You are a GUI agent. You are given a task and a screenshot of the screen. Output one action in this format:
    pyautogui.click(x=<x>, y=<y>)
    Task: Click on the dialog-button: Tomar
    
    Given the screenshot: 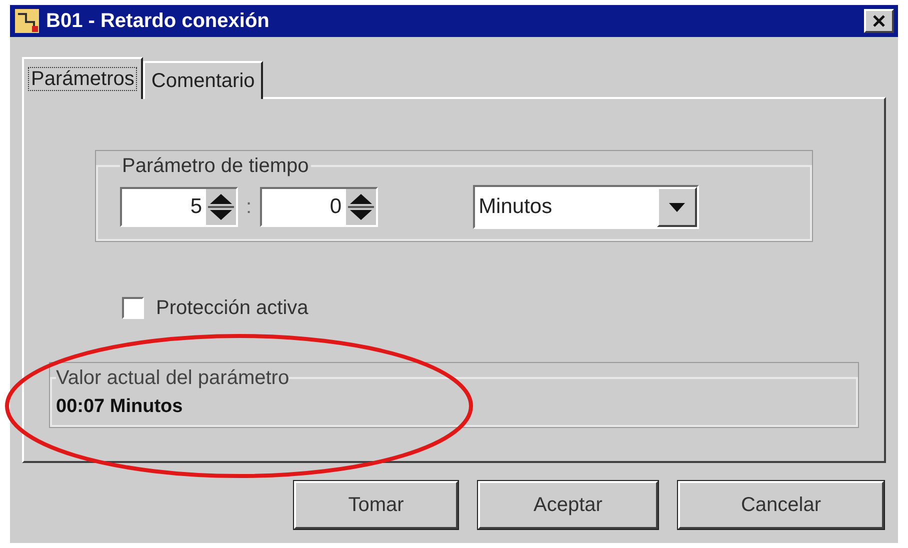 What is the action you would take?
    pyautogui.click(x=376, y=505)
    